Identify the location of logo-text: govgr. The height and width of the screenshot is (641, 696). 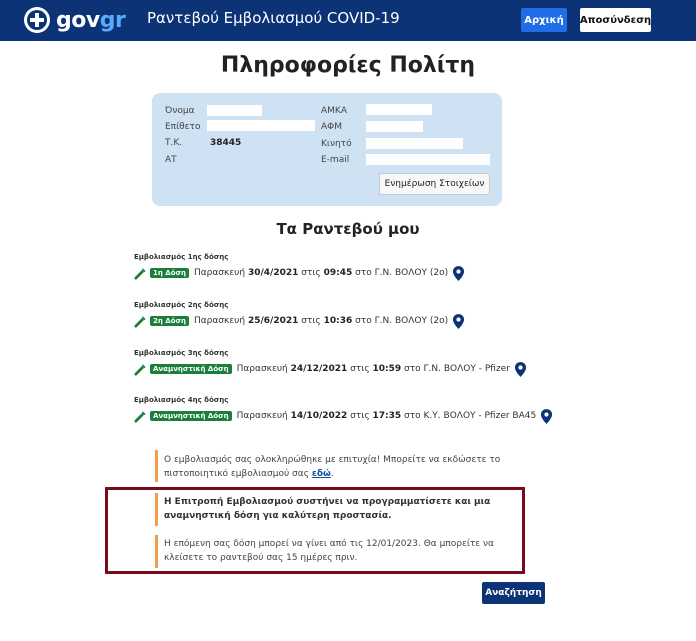
(91, 20).